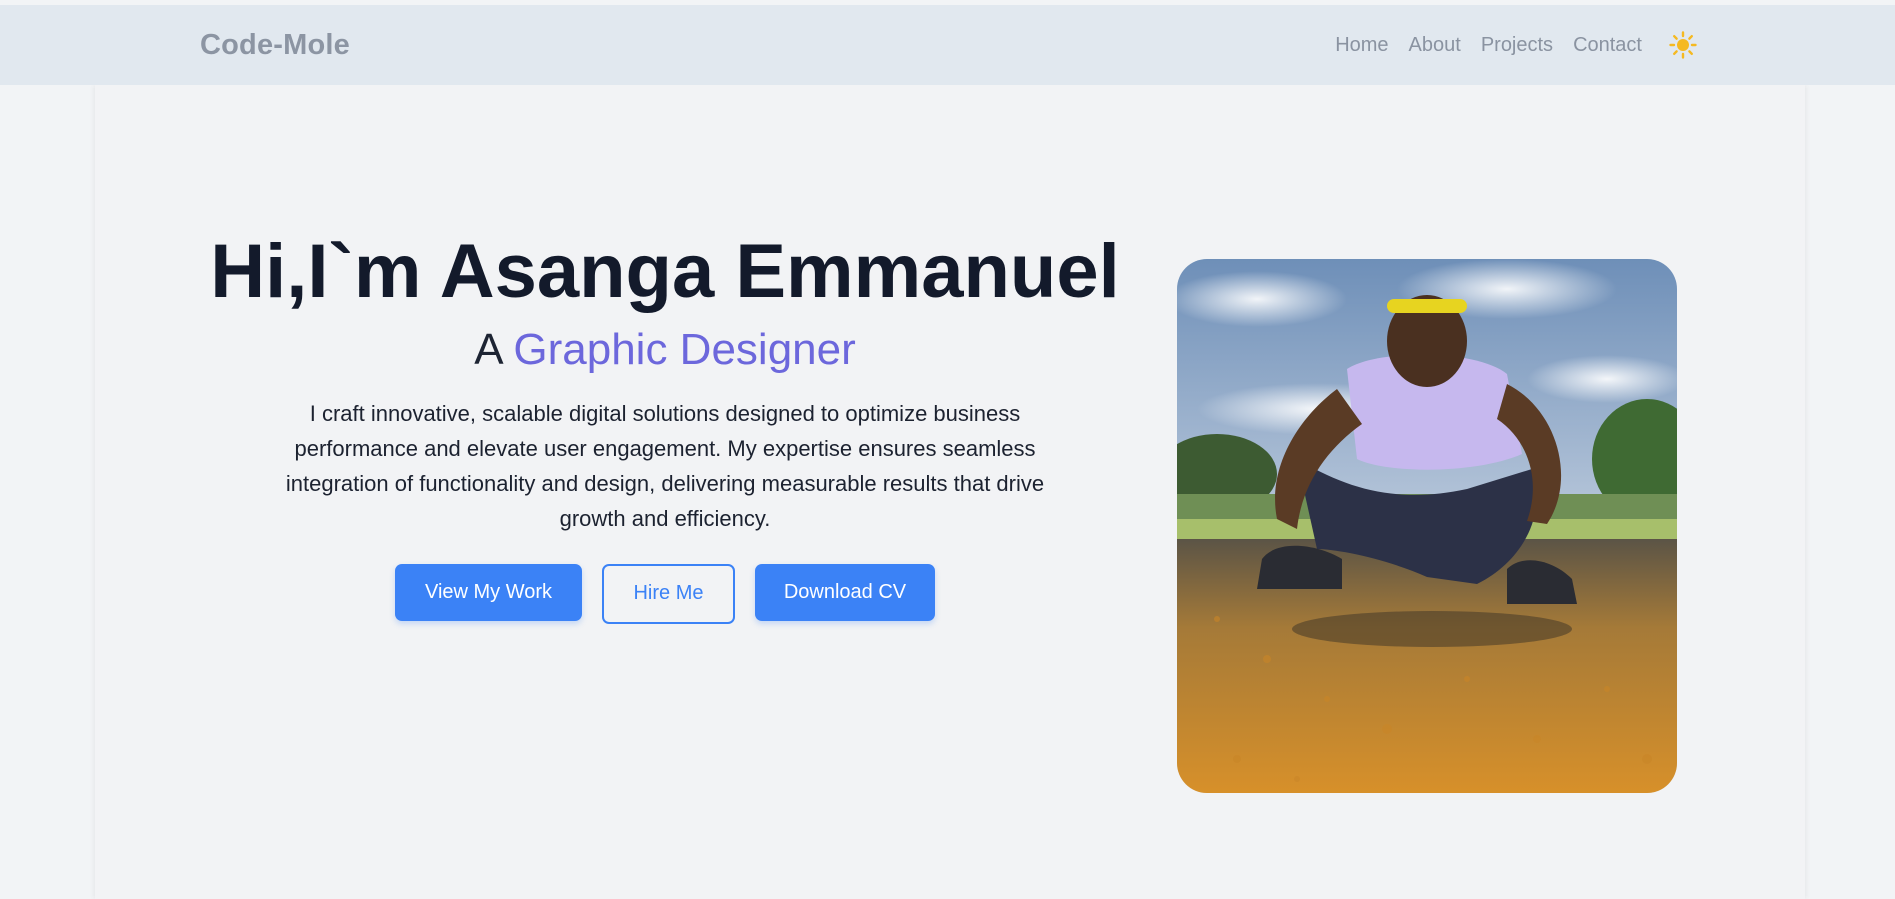  Describe the element at coordinates (668, 593) in the screenshot. I see `hire-me-button: Hire Me` at that location.